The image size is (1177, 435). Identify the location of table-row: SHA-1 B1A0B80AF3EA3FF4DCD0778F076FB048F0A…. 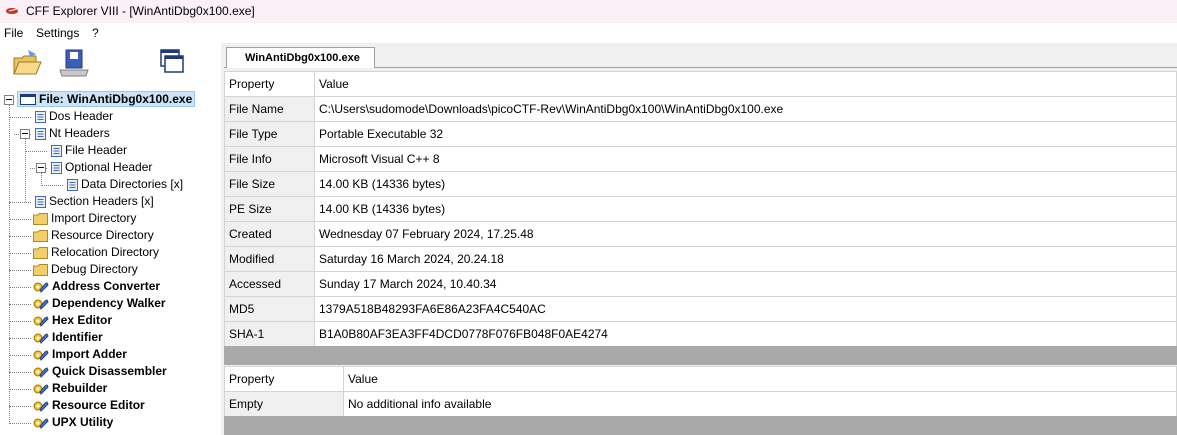
(700, 334).